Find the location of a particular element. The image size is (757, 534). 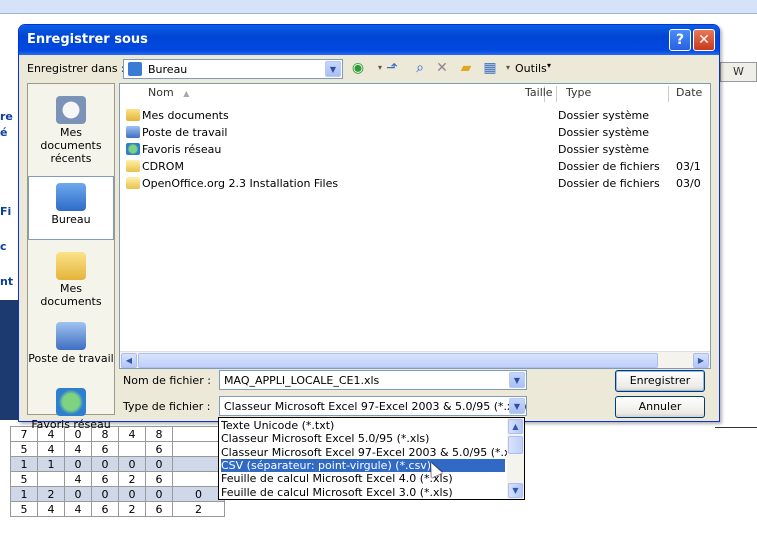

table-cell: 8 is located at coordinates (159, 434).